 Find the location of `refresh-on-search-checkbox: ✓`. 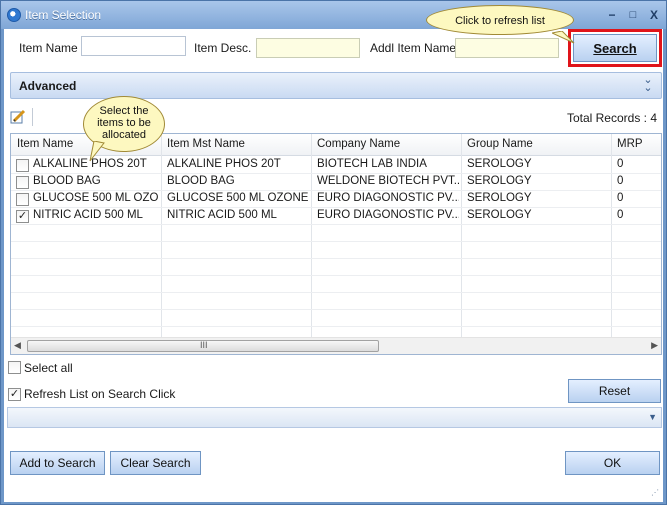

refresh-on-search-checkbox: ✓ is located at coordinates (14, 394).